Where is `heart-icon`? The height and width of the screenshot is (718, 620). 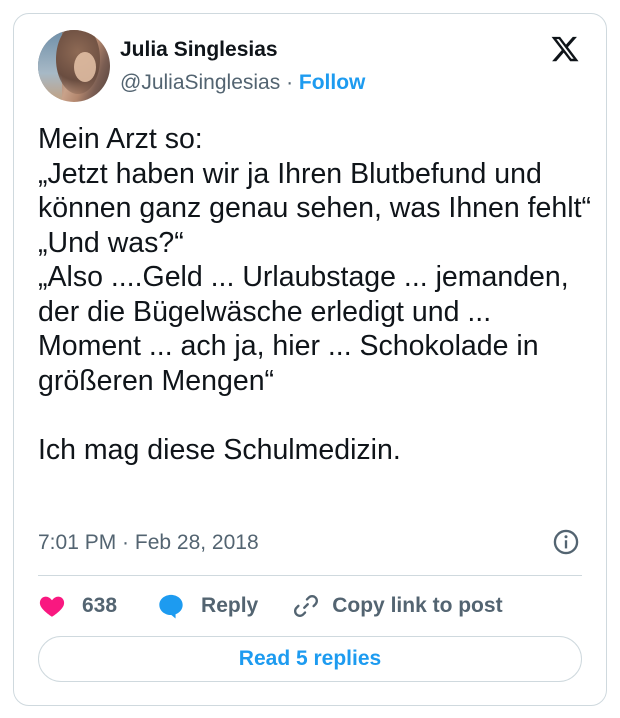 heart-icon is located at coordinates (52, 606).